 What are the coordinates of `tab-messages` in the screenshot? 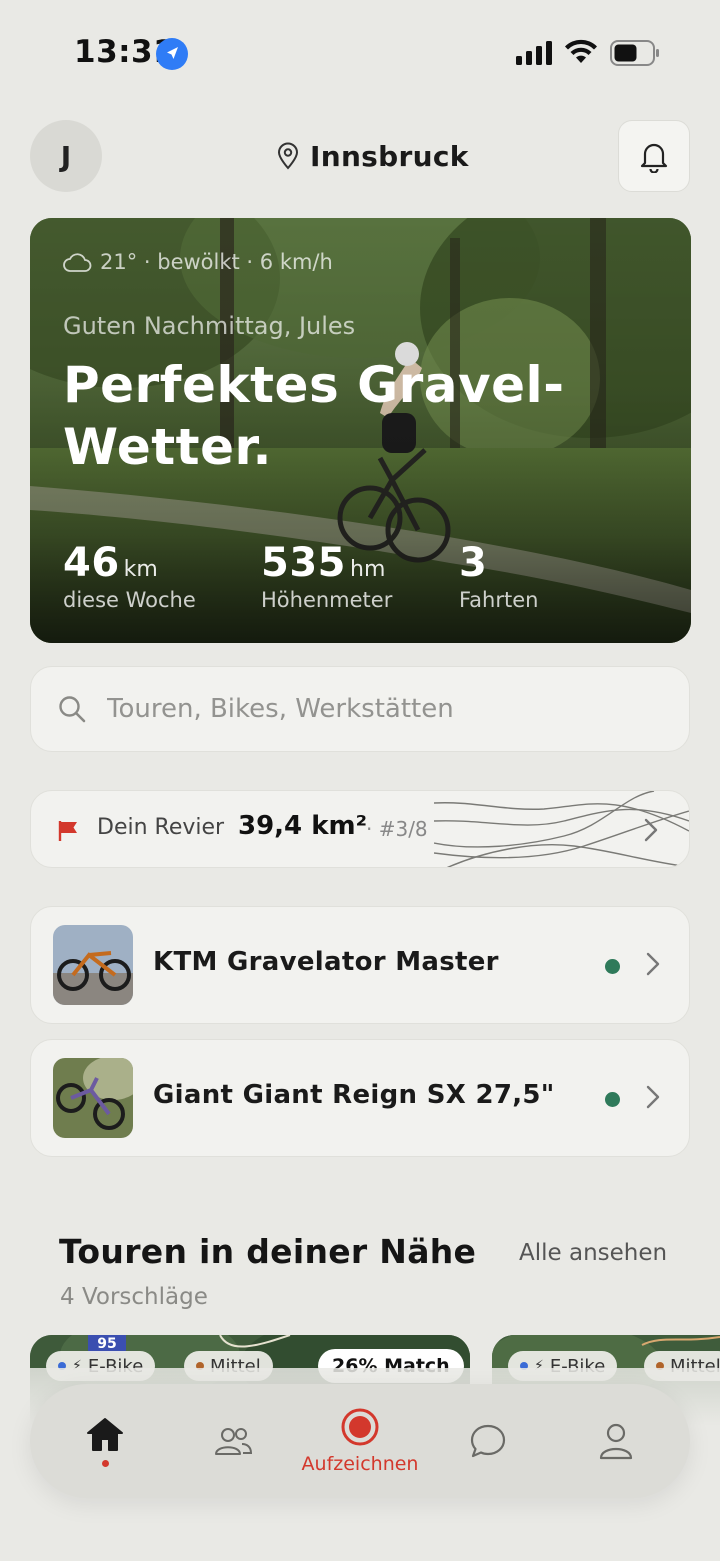 It's located at (488, 1441).